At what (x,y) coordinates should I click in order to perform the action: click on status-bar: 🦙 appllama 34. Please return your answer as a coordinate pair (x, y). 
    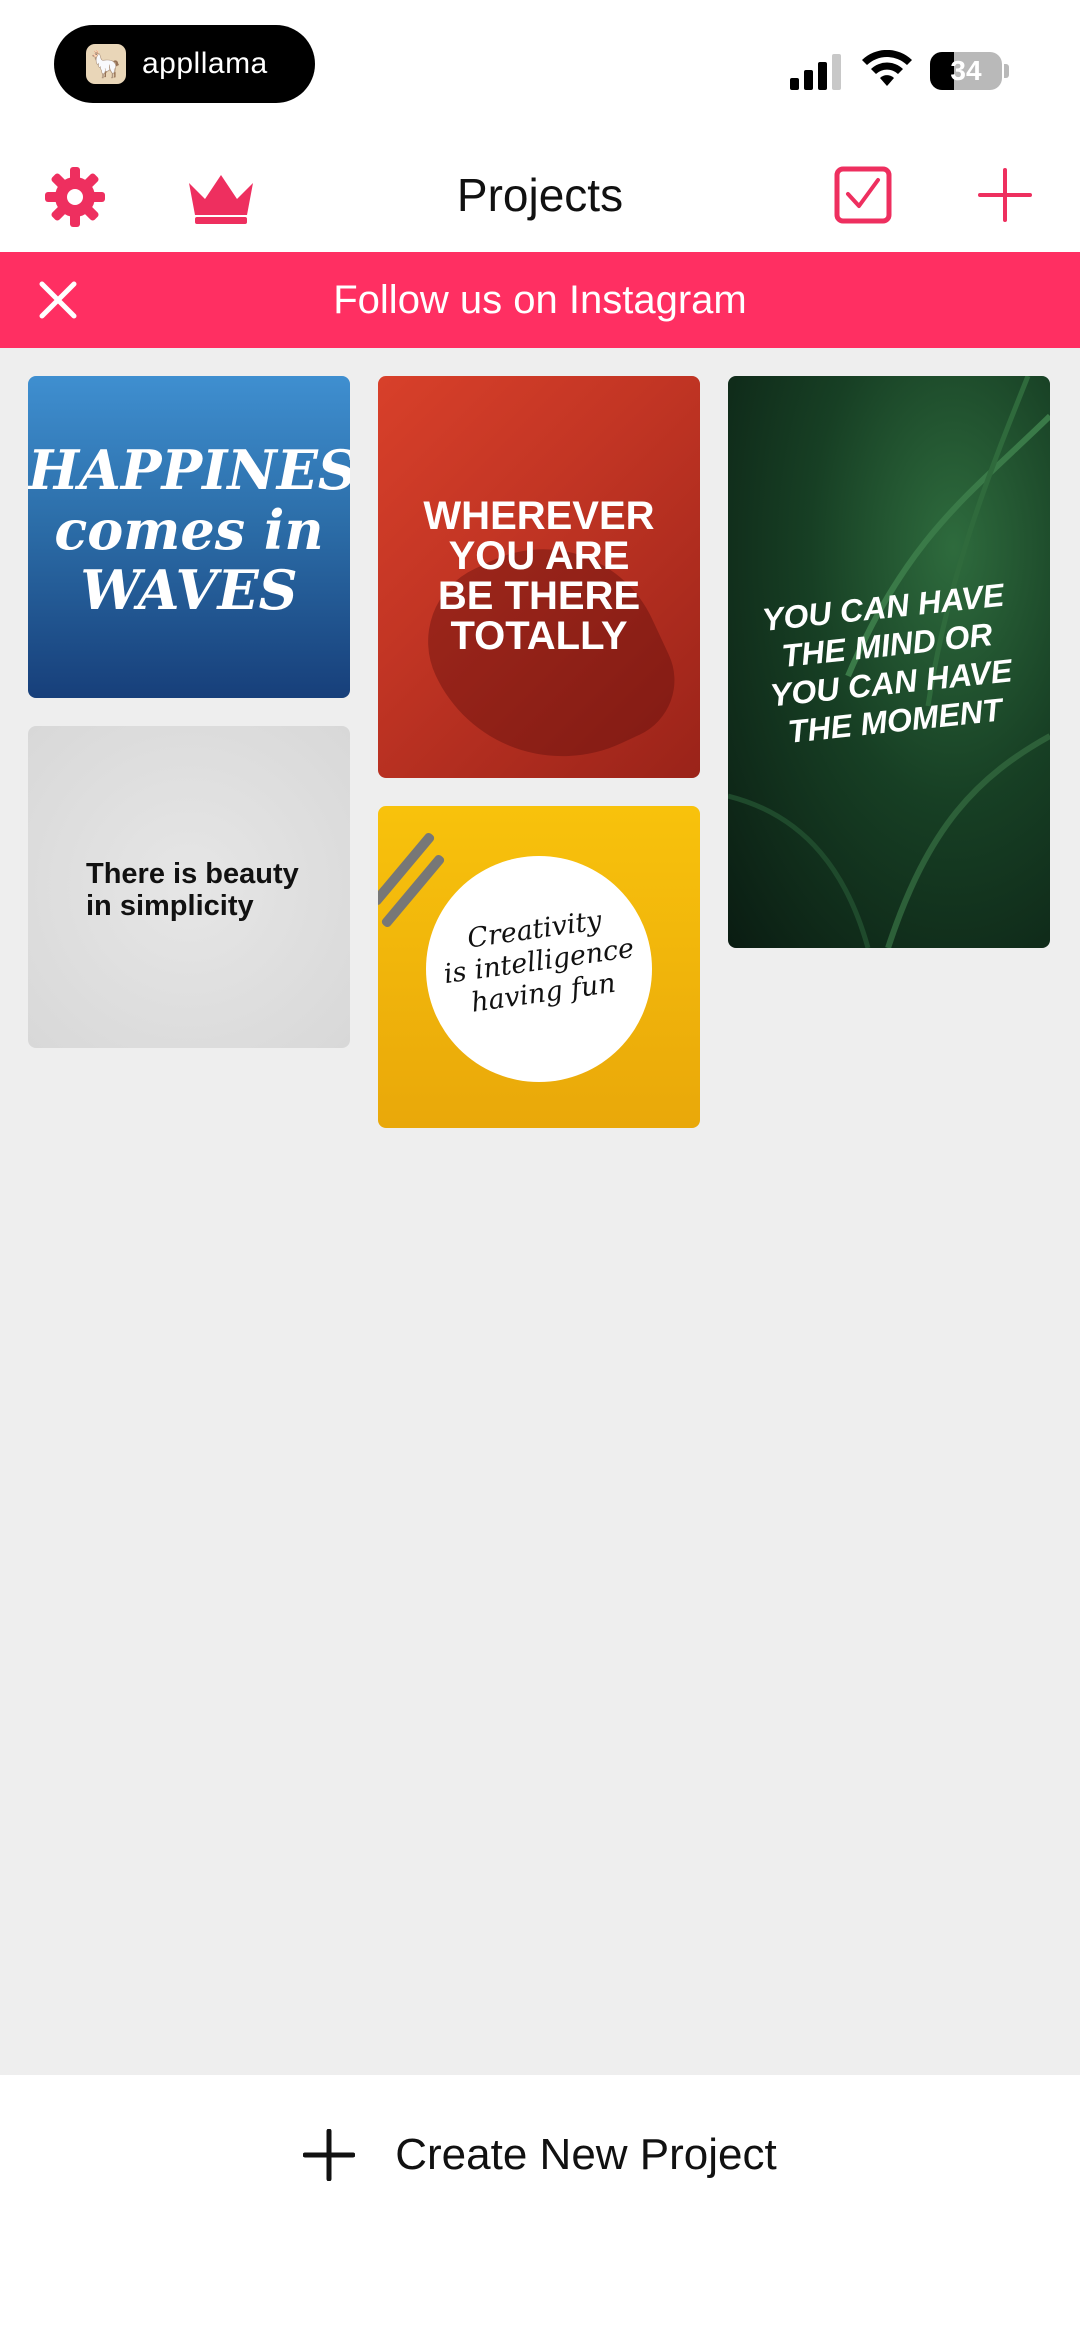
    Looking at the image, I should click on (540, 70).